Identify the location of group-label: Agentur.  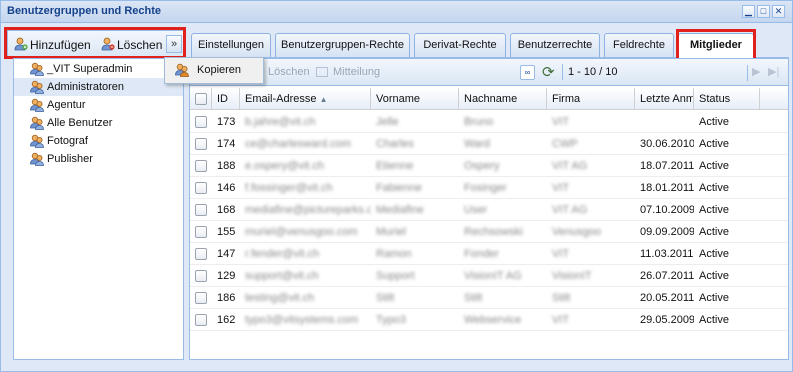
(66, 105).